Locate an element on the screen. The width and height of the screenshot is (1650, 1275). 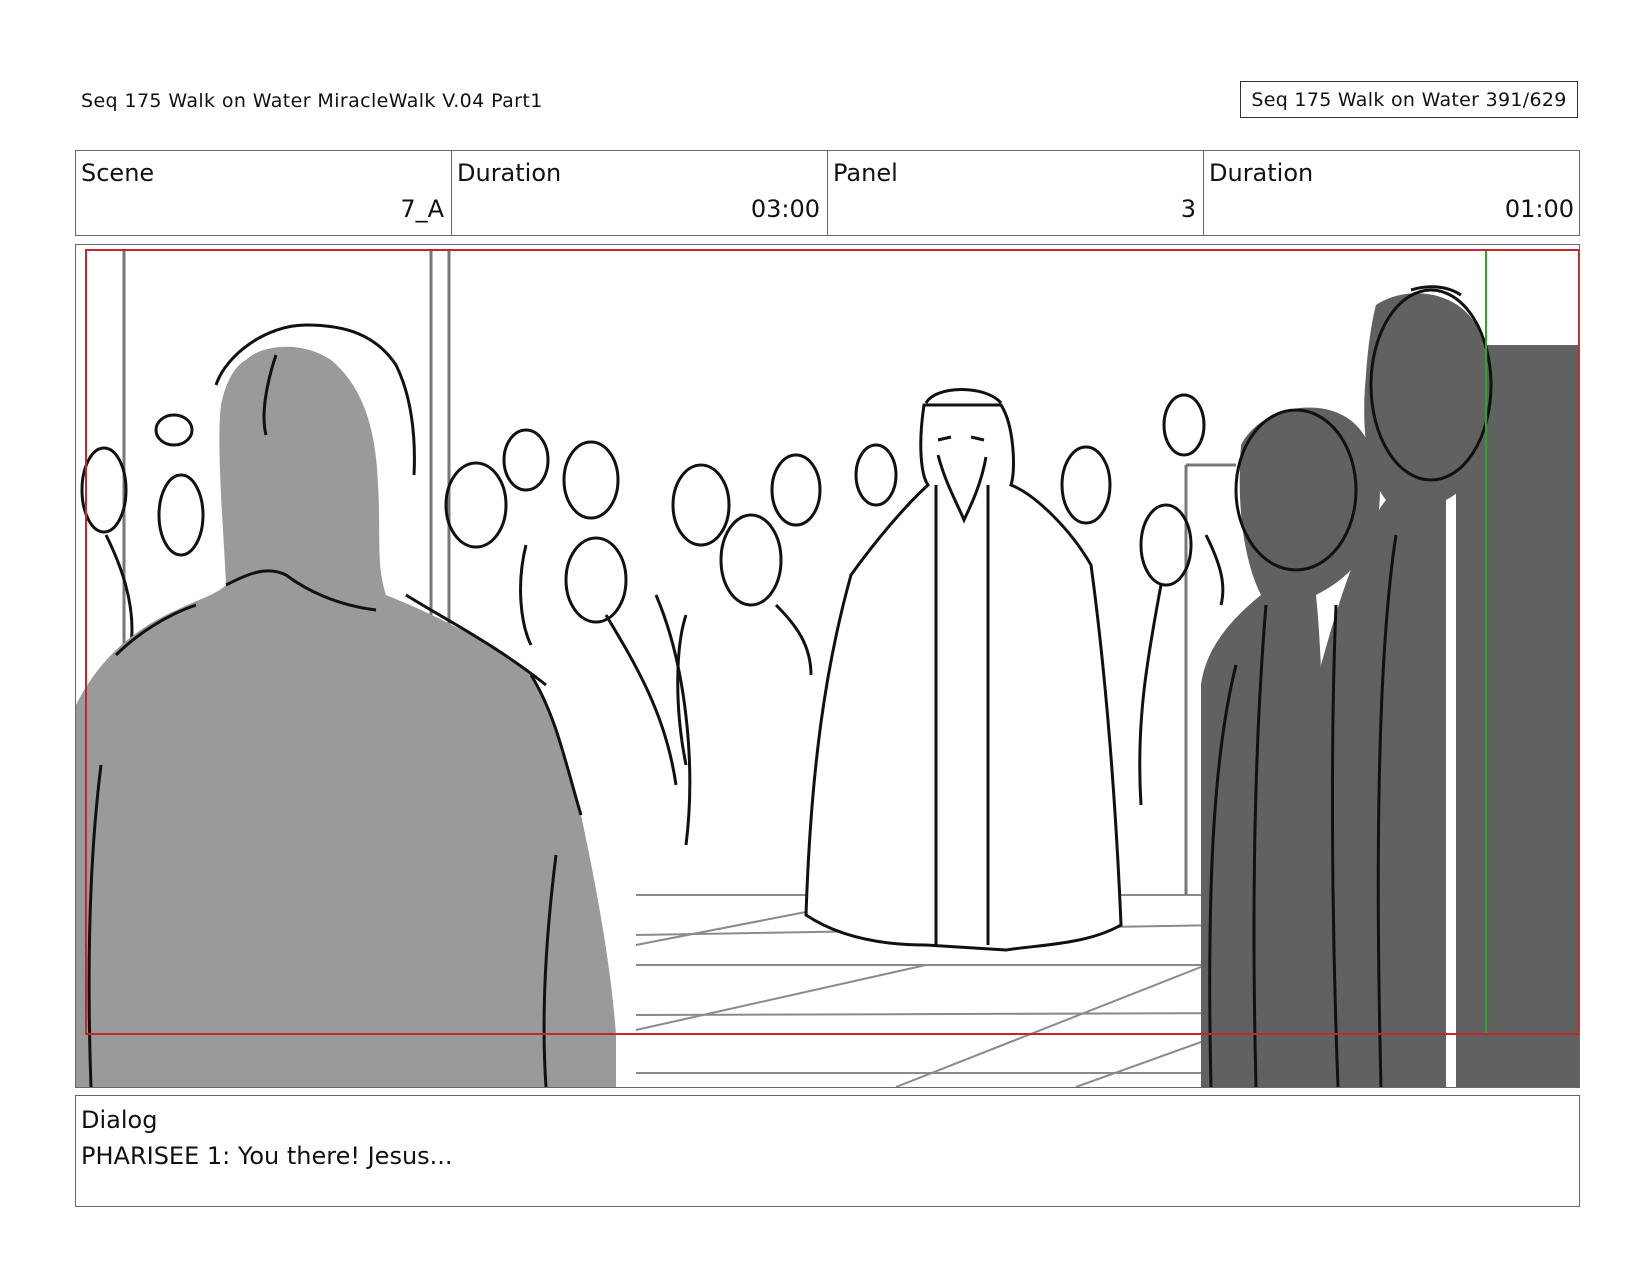
foreground-figure-right is located at coordinates (1390, 686).